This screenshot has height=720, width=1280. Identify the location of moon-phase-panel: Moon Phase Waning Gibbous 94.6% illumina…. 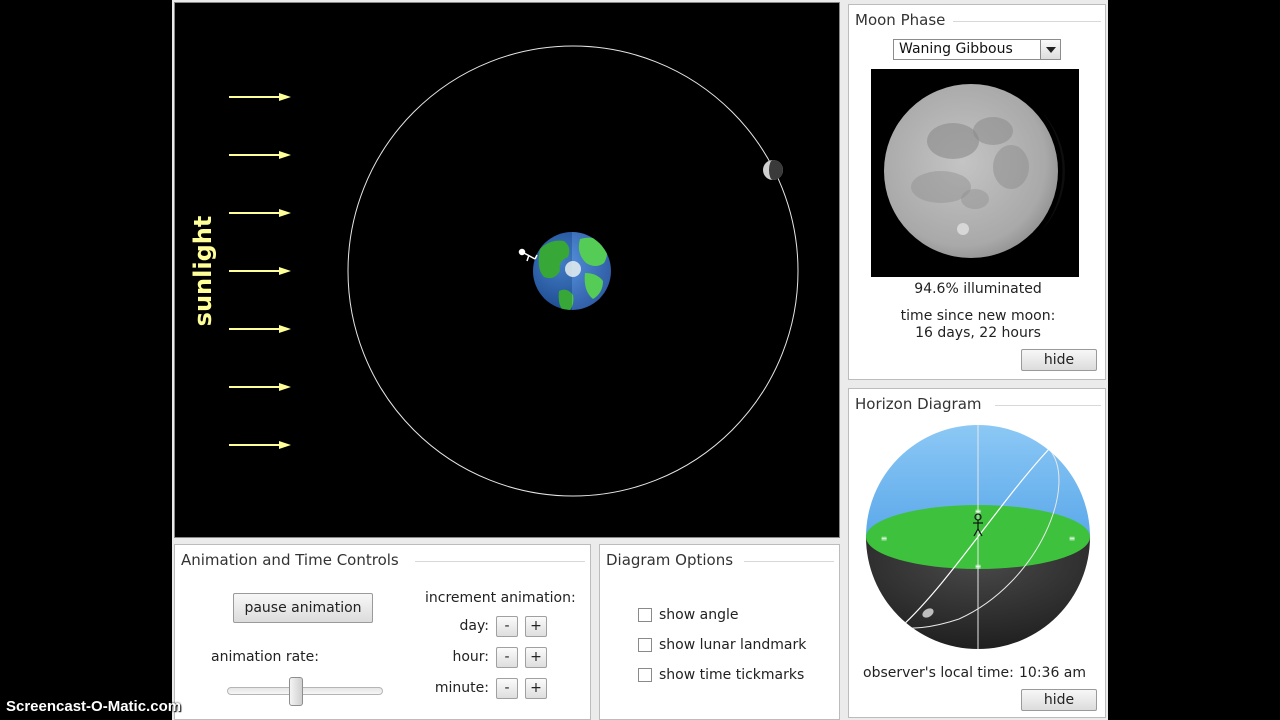
(977, 192).